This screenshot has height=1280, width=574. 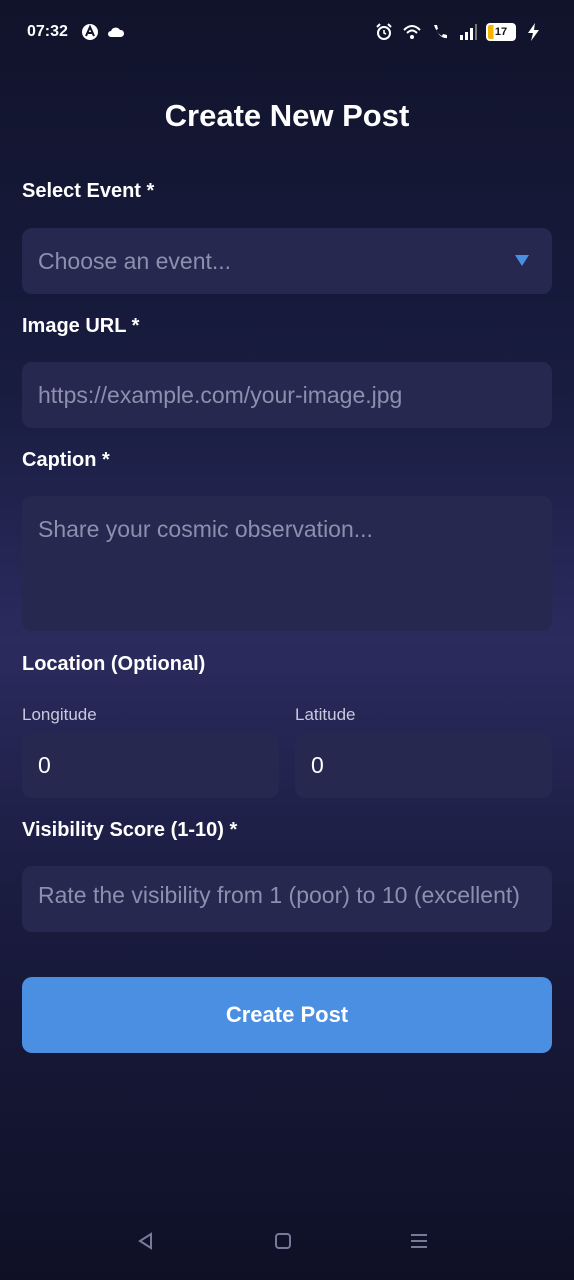 What do you see at coordinates (47, 31) in the screenshot?
I see `status-time: 07:32` at bounding box center [47, 31].